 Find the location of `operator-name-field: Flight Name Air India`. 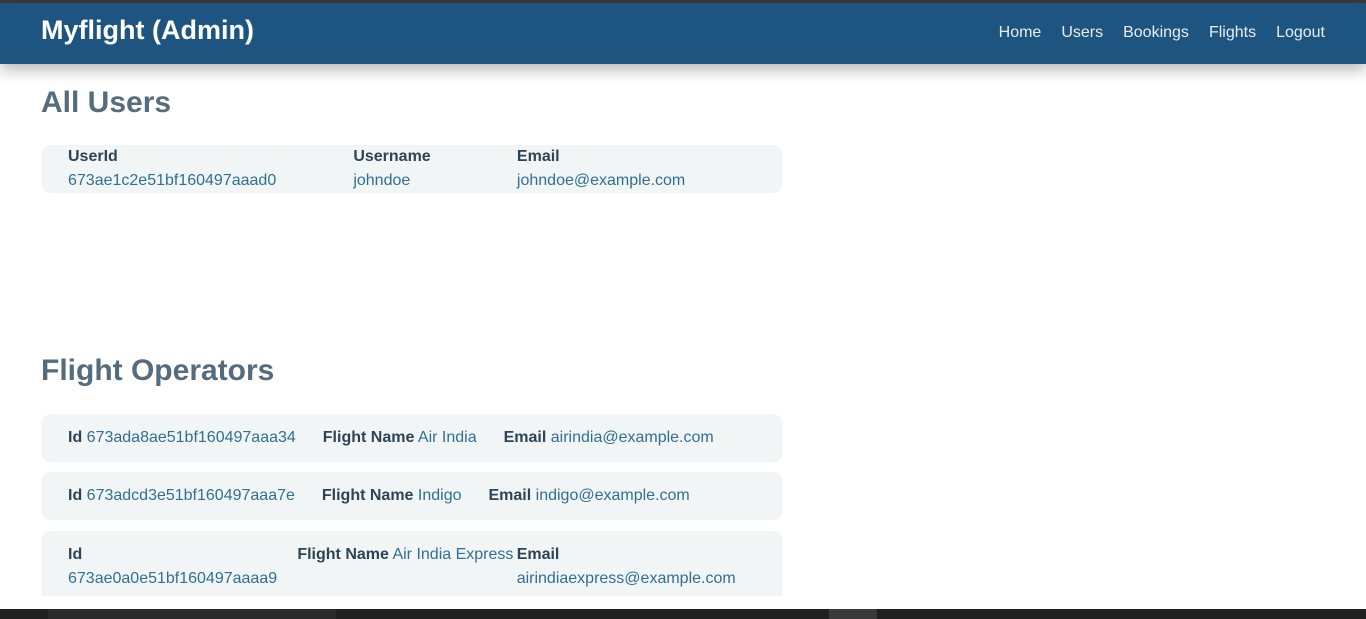

operator-name-field: Flight Name Air India is located at coordinates (400, 438).